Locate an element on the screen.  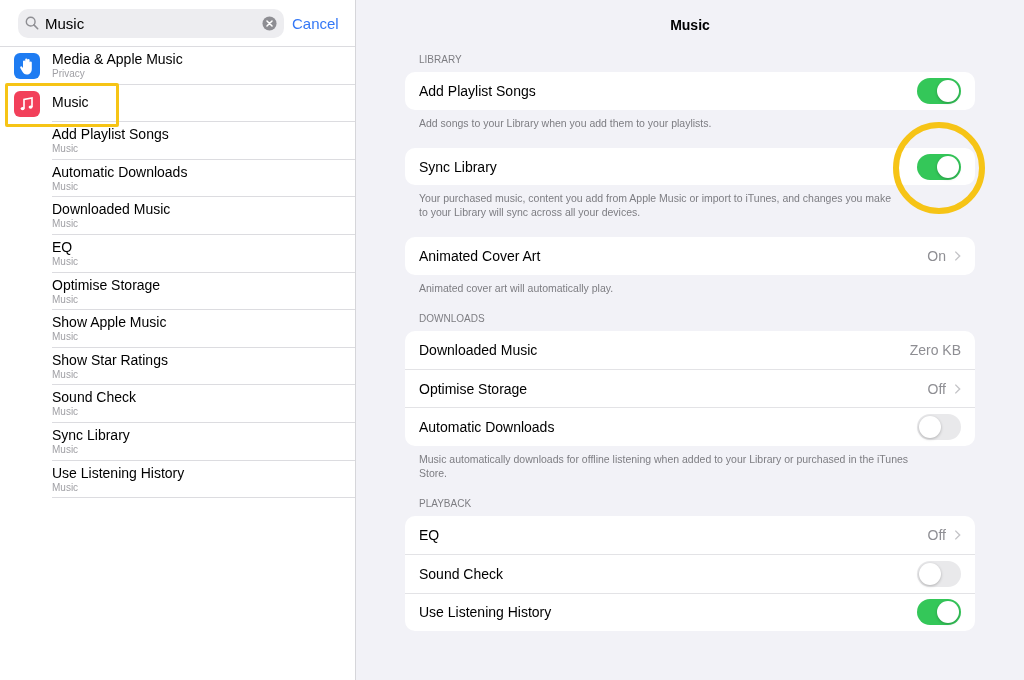
search-result: Sound Check Music is located at coordinates (177, 404).